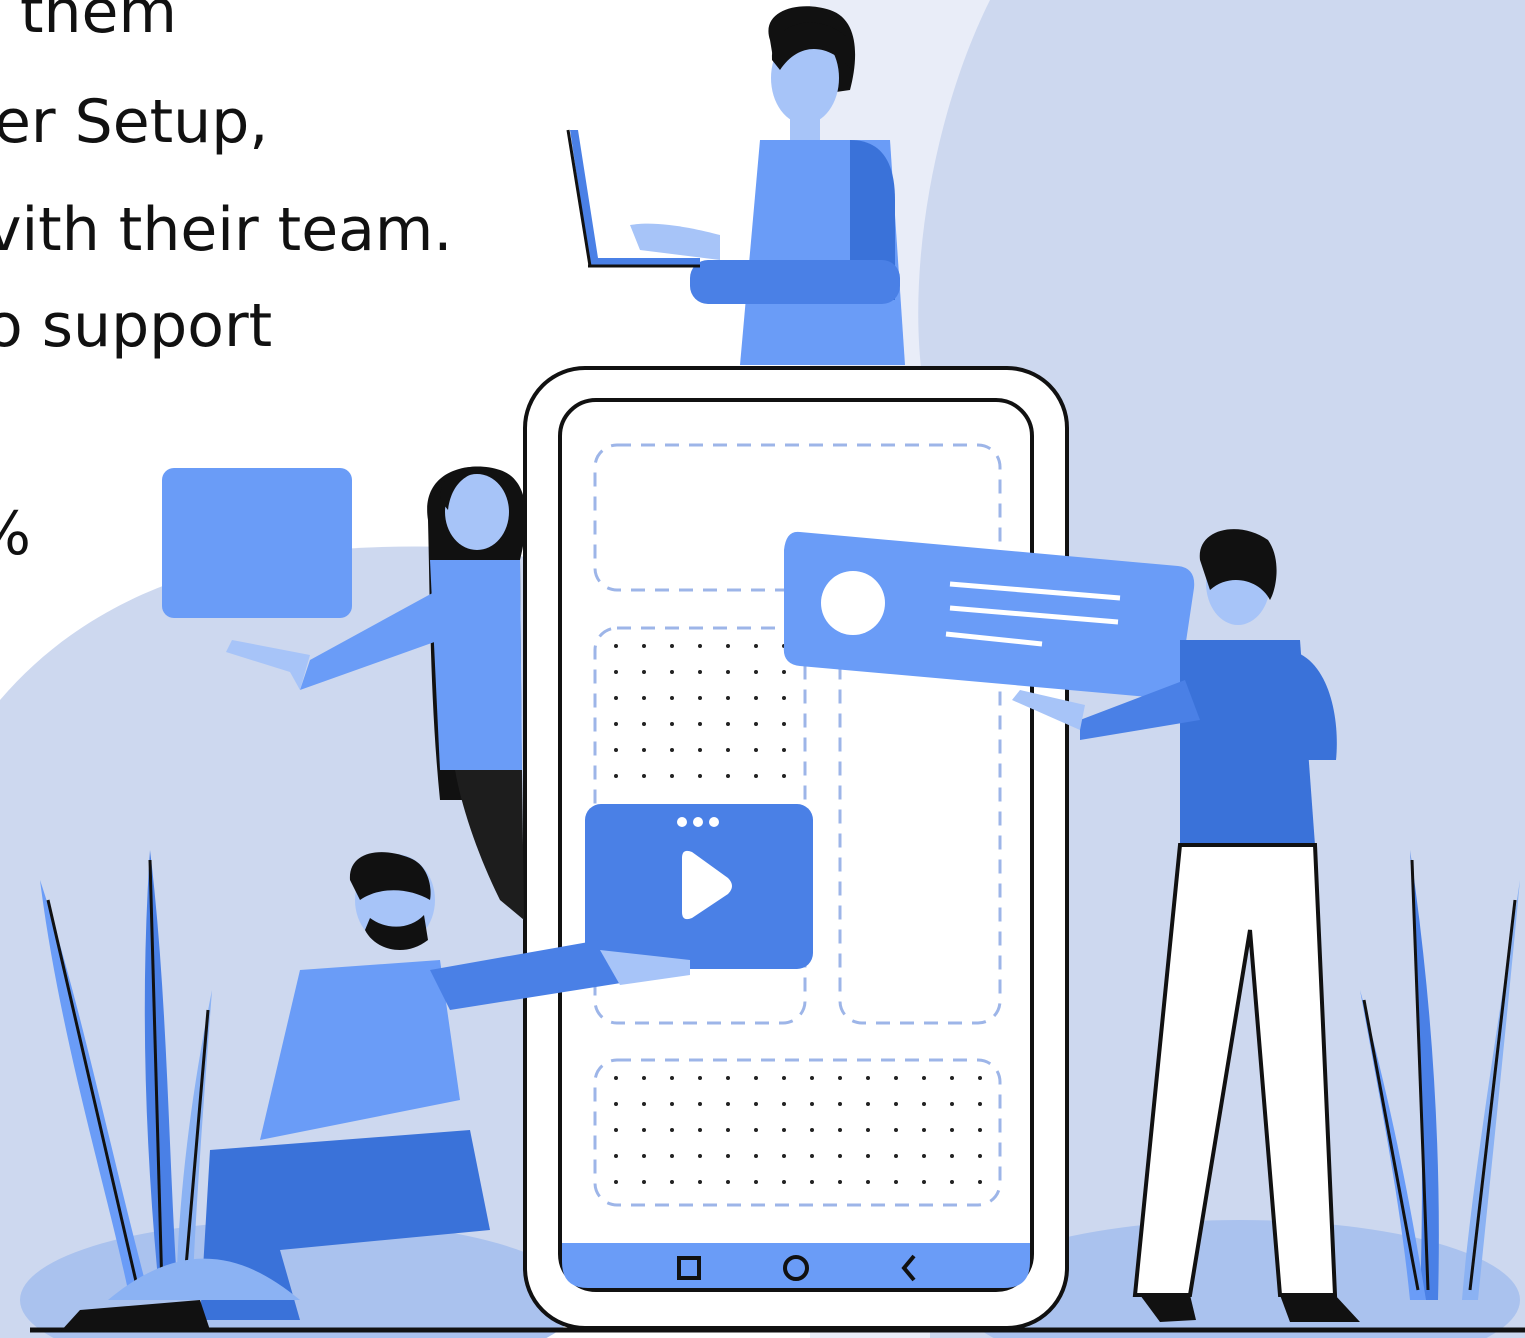 Image resolution: width=1525 pixels, height=1338 pixels. I want to click on floating-card-square, so click(257, 543).